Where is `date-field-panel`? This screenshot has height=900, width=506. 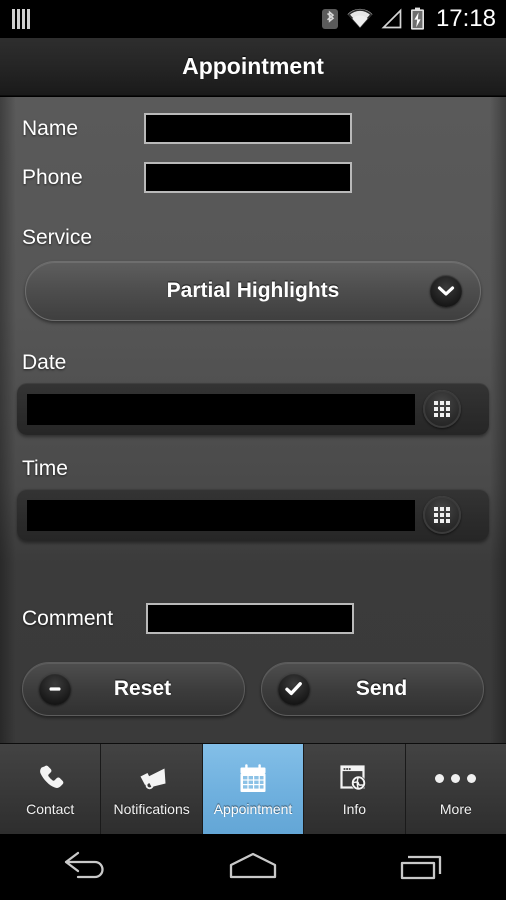 date-field-panel is located at coordinates (253, 409).